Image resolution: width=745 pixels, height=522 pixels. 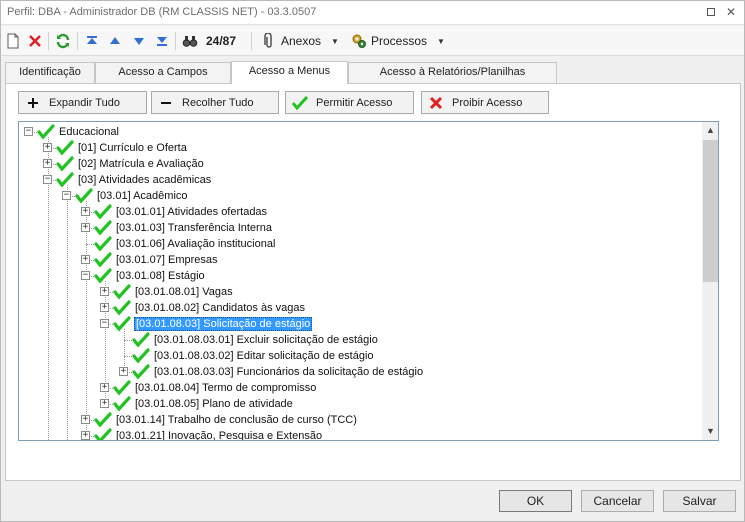 What do you see at coordinates (485, 102) in the screenshot?
I see `deny-access-button: Proibir Acesso` at bounding box center [485, 102].